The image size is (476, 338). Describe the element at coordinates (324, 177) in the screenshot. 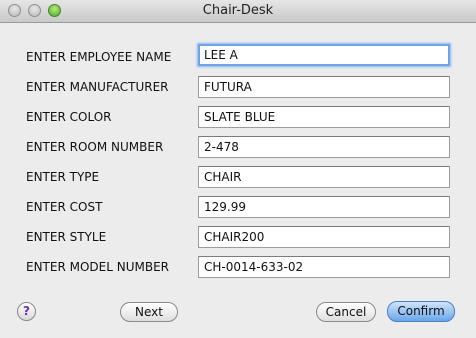

I see `type-field: CHAIR` at that location.